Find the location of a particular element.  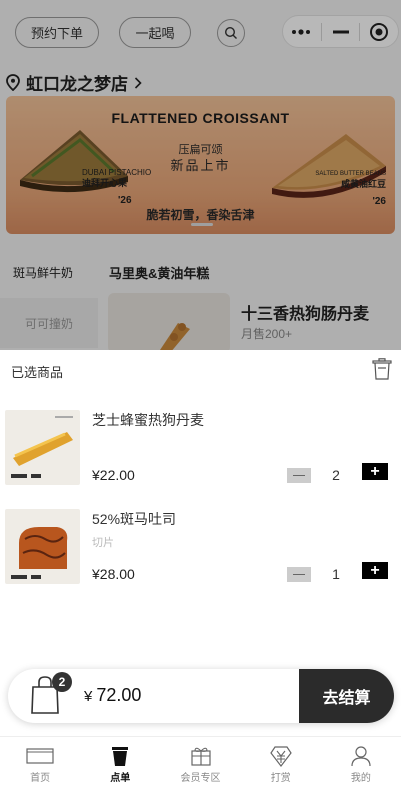

cheese-danish-image is located at coordinates (42, 447).